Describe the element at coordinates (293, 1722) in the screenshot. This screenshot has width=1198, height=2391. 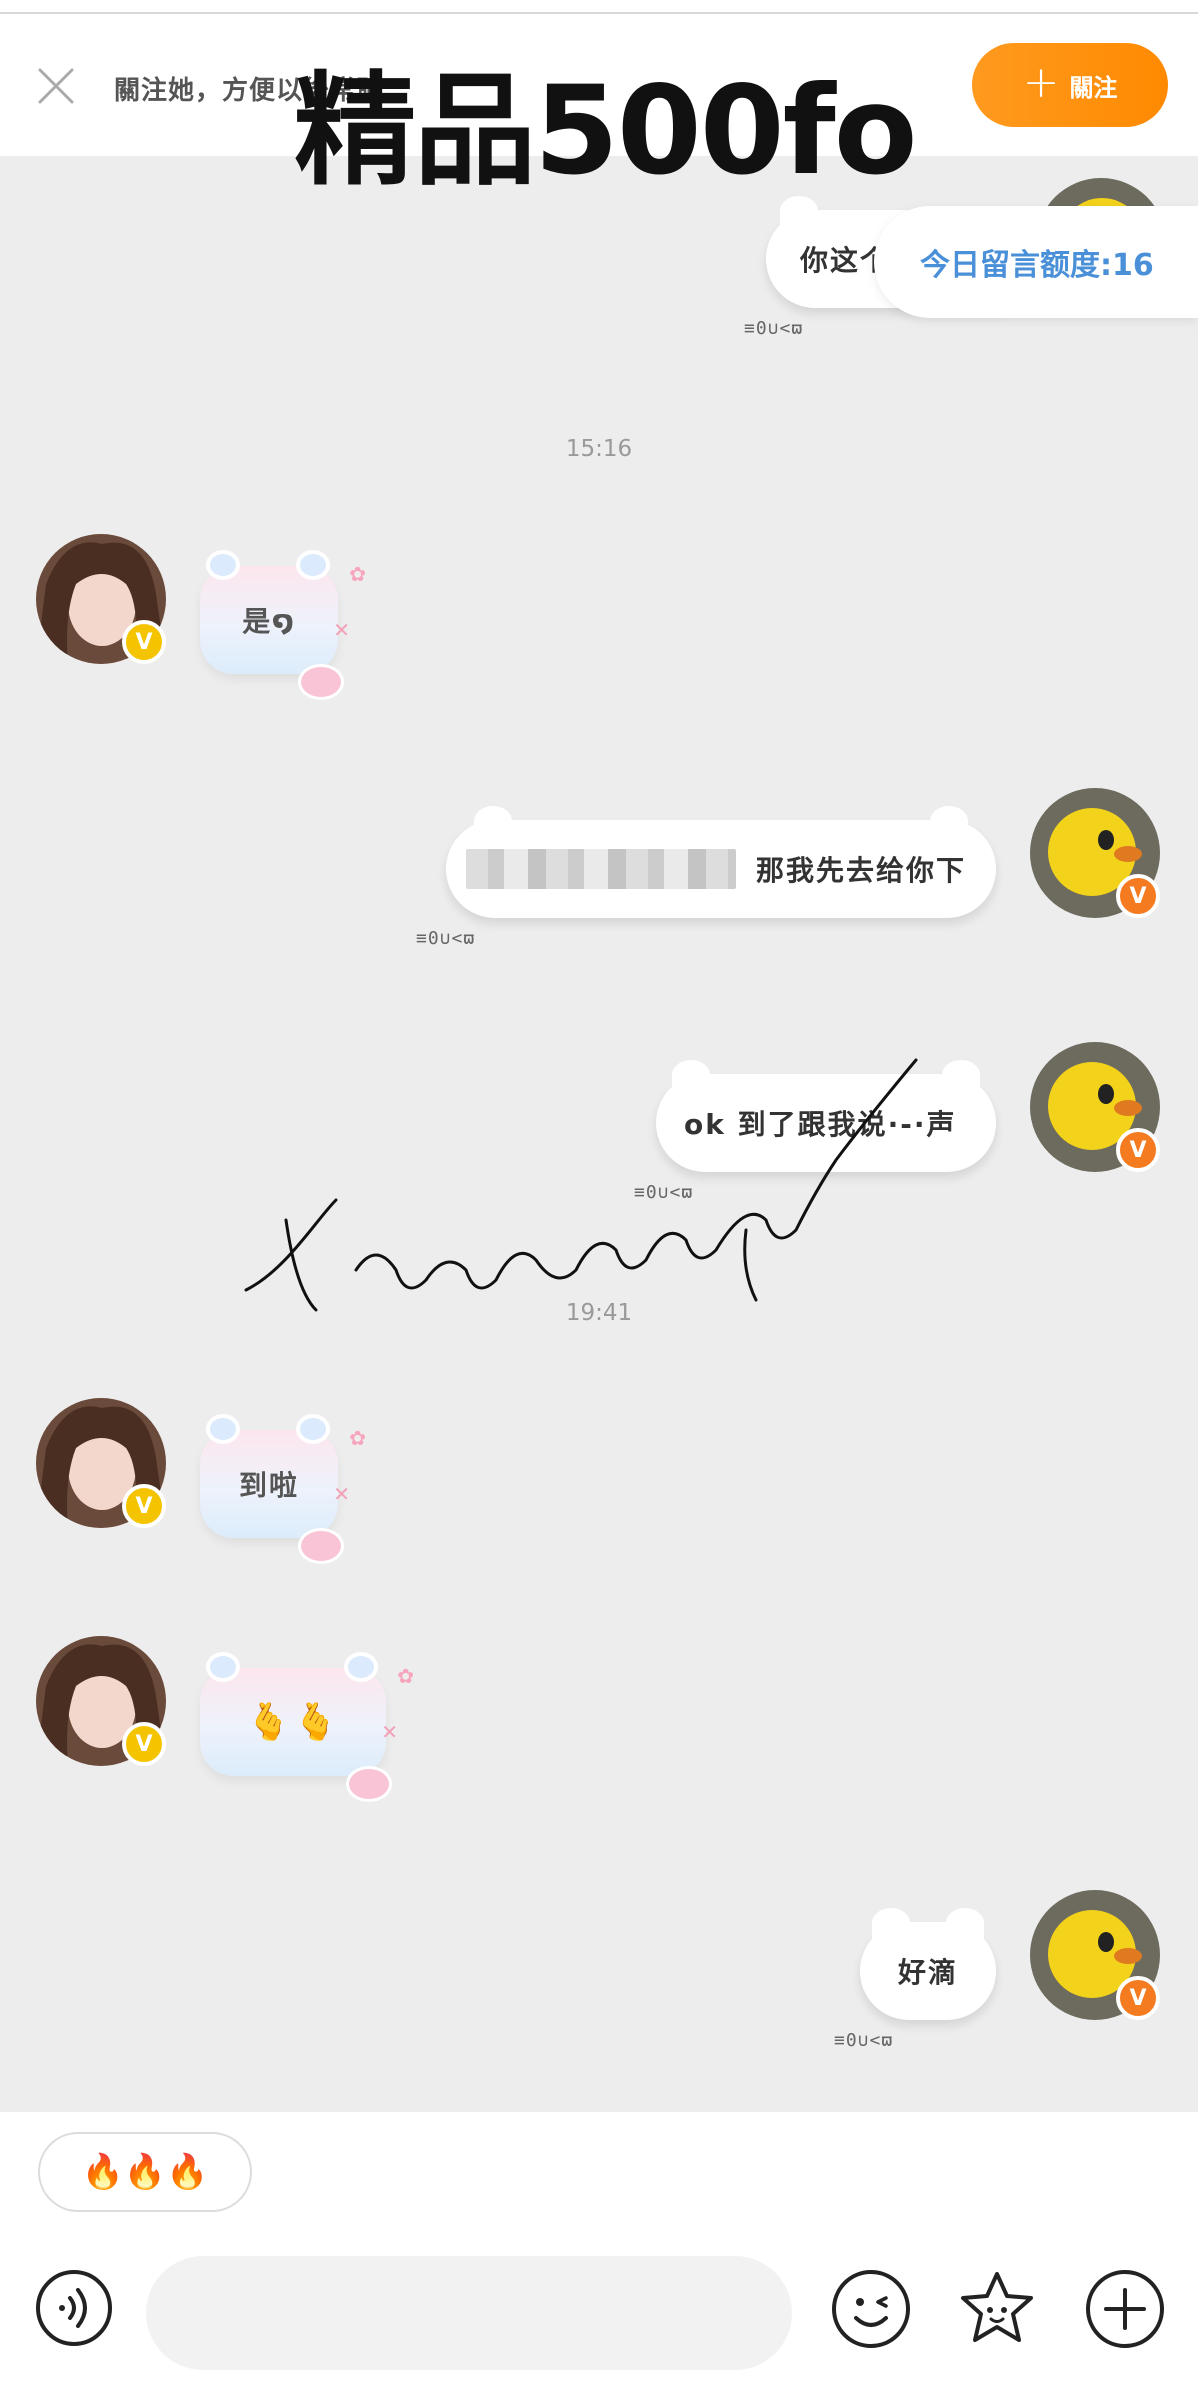
I see `message-text: 🫰🫰` at that location.